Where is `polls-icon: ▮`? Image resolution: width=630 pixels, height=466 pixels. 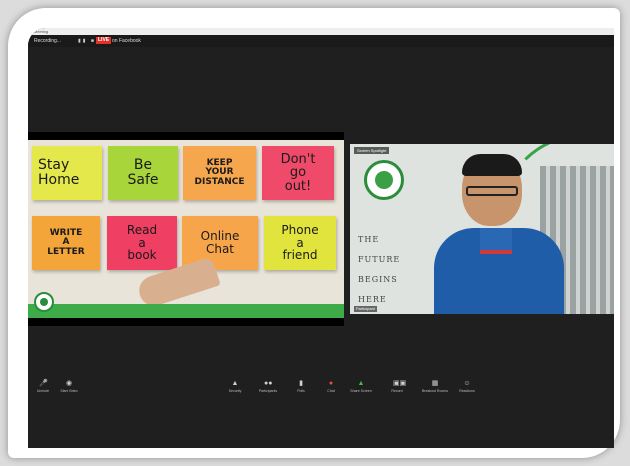
polls-icon: ▮ is located at coordinates (301, 383).